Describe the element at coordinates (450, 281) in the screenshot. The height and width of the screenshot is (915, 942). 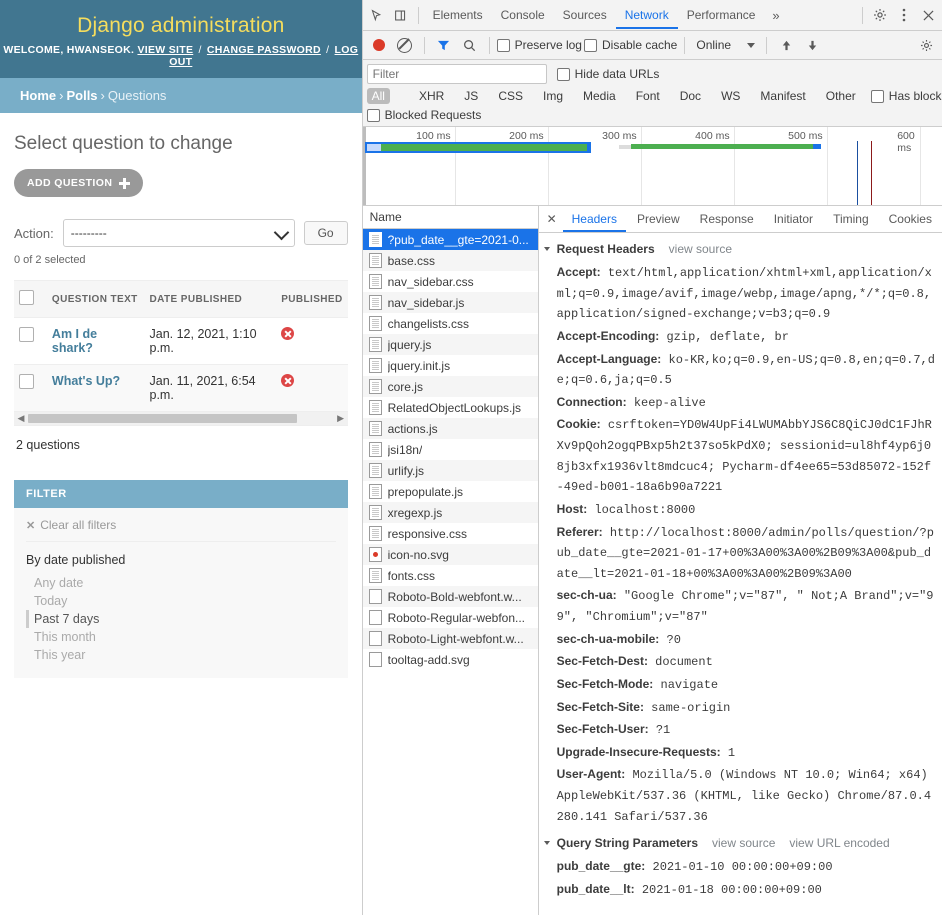
I see `request-row: nav_sidebar.css` at that location.